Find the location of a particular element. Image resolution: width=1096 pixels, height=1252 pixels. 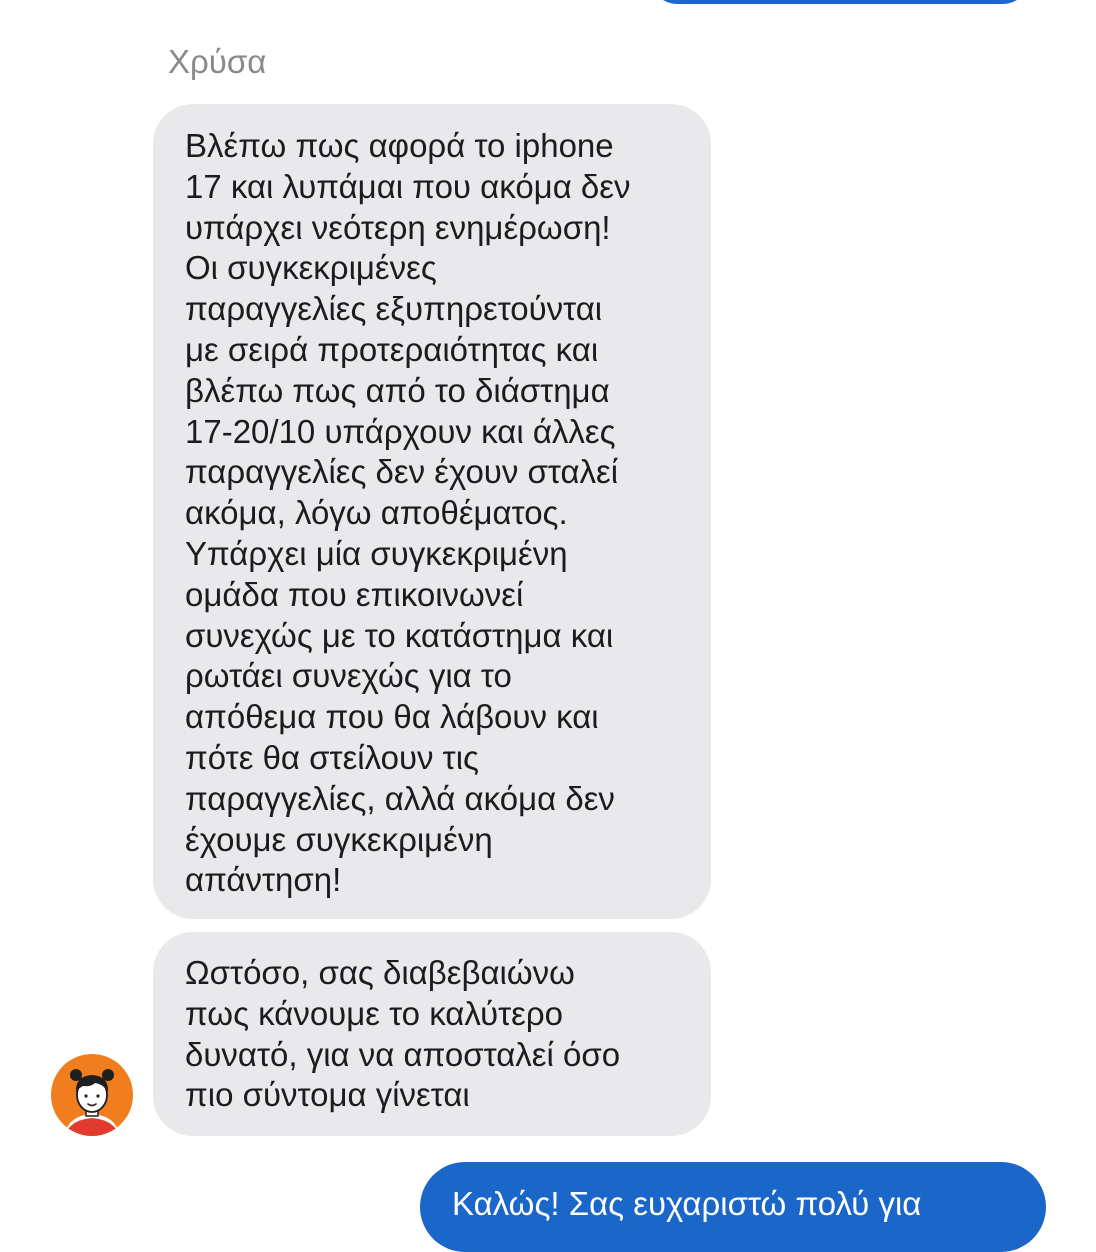

avatar-graphic is located at coordinates (92, 1095).